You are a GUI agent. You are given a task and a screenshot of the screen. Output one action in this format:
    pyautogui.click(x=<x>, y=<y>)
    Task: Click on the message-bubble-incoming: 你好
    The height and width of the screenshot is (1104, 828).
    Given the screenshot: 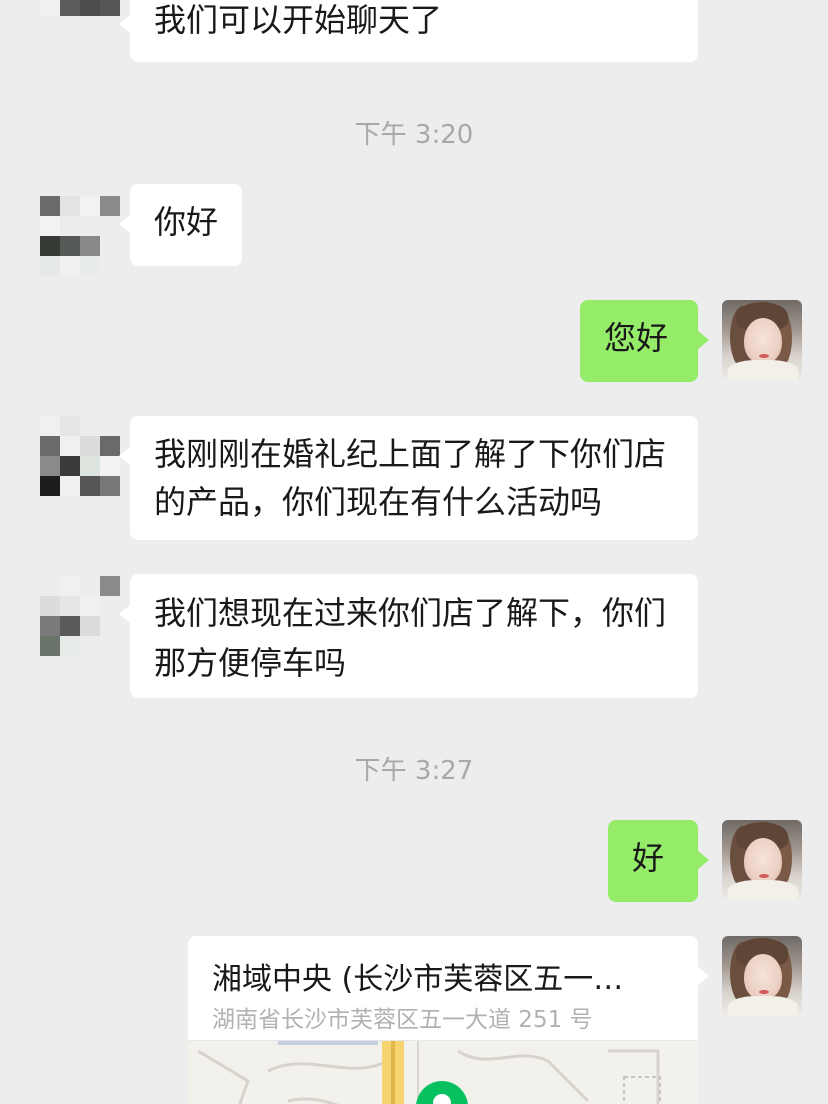 What is the action you would take?
    pyautogui.click(x=180, y=225)
    